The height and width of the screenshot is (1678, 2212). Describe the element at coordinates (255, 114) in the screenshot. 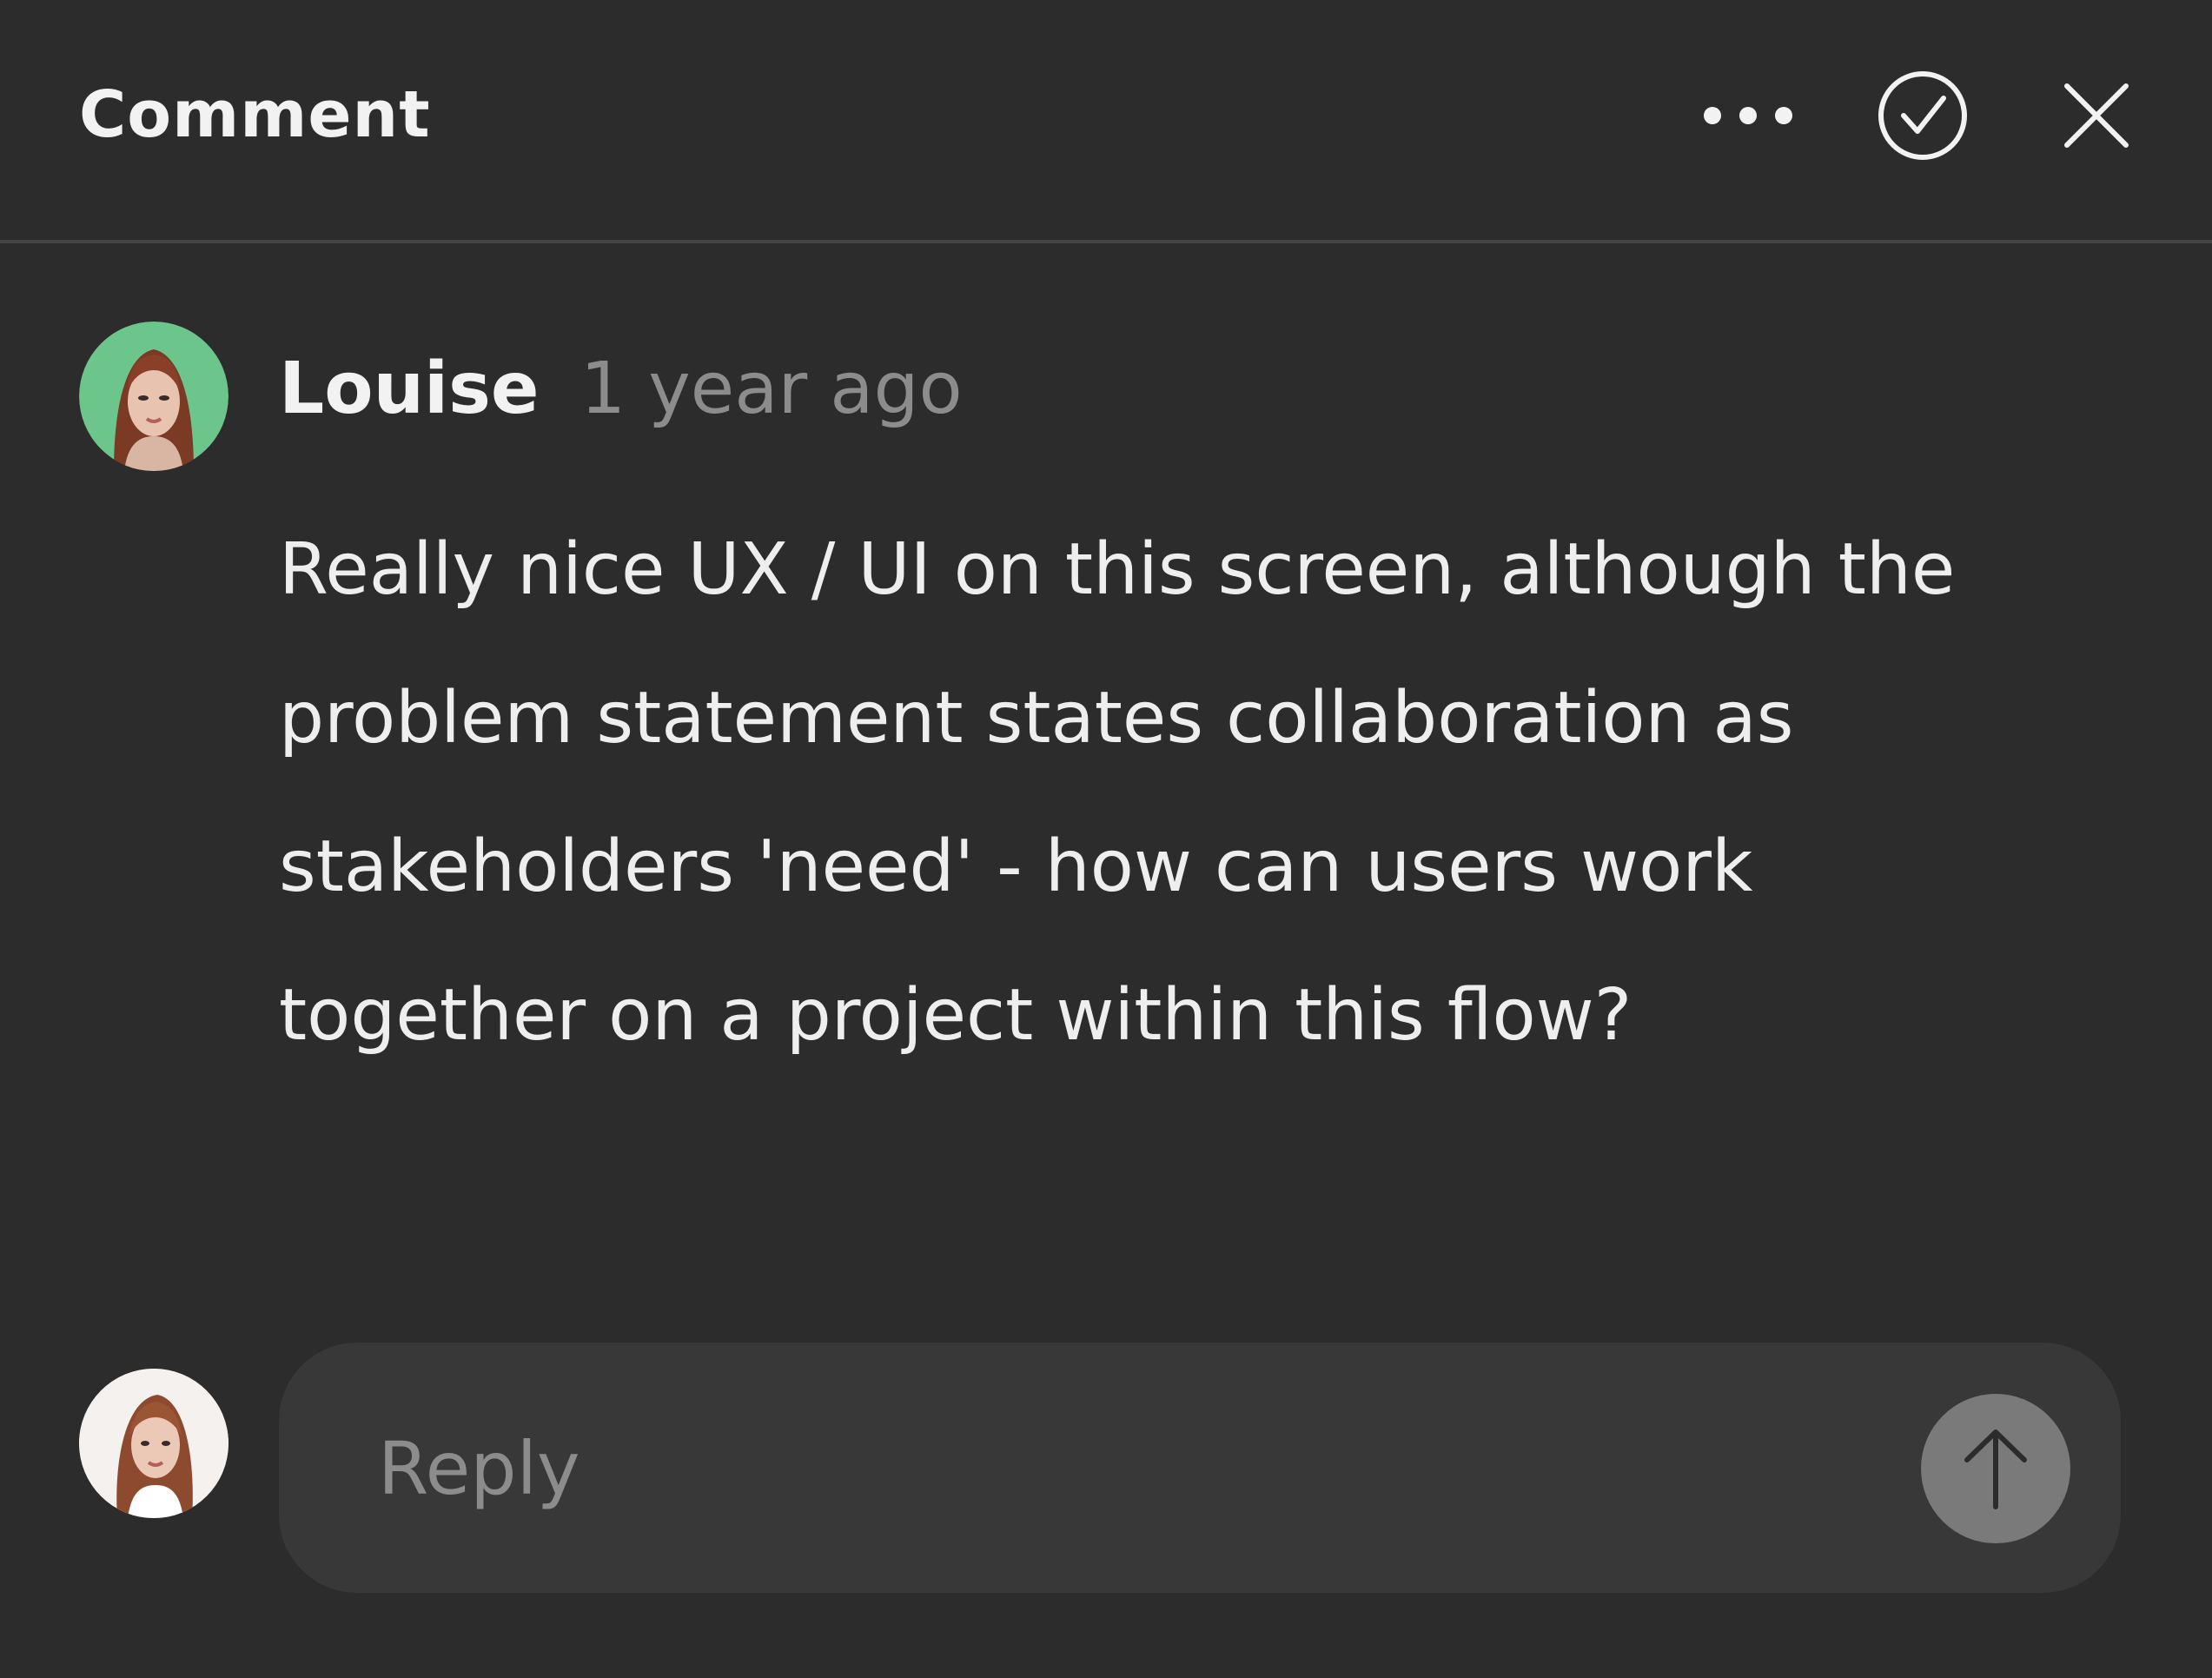

I see `panel-title: Comment` at that location.